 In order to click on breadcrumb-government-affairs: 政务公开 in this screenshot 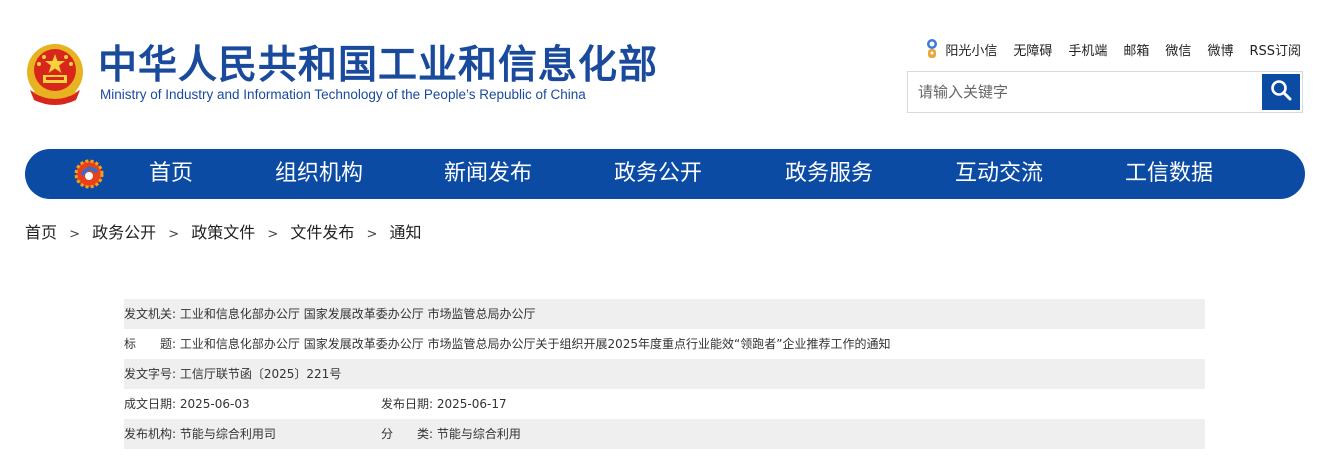, I will do `click(124, 232)`.